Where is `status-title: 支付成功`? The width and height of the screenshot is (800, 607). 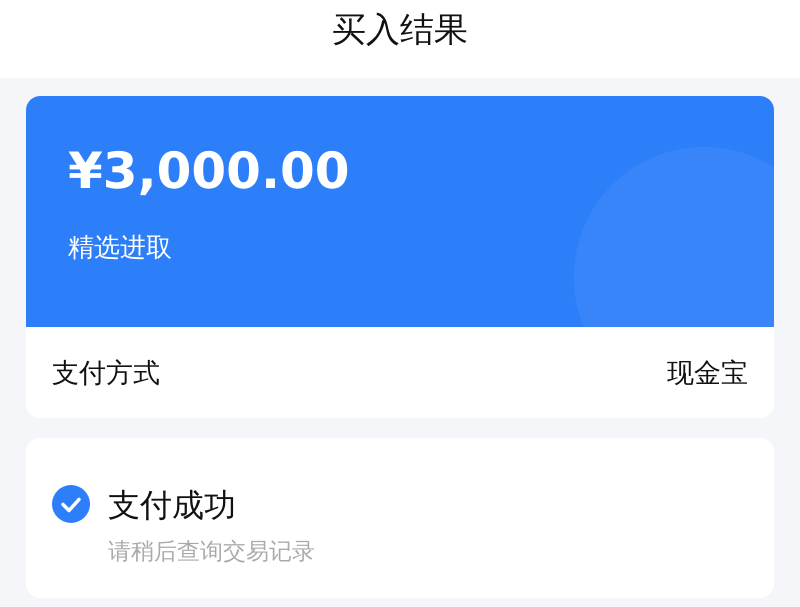
status-title: 支付成功 is located at coordinates (172, 505).